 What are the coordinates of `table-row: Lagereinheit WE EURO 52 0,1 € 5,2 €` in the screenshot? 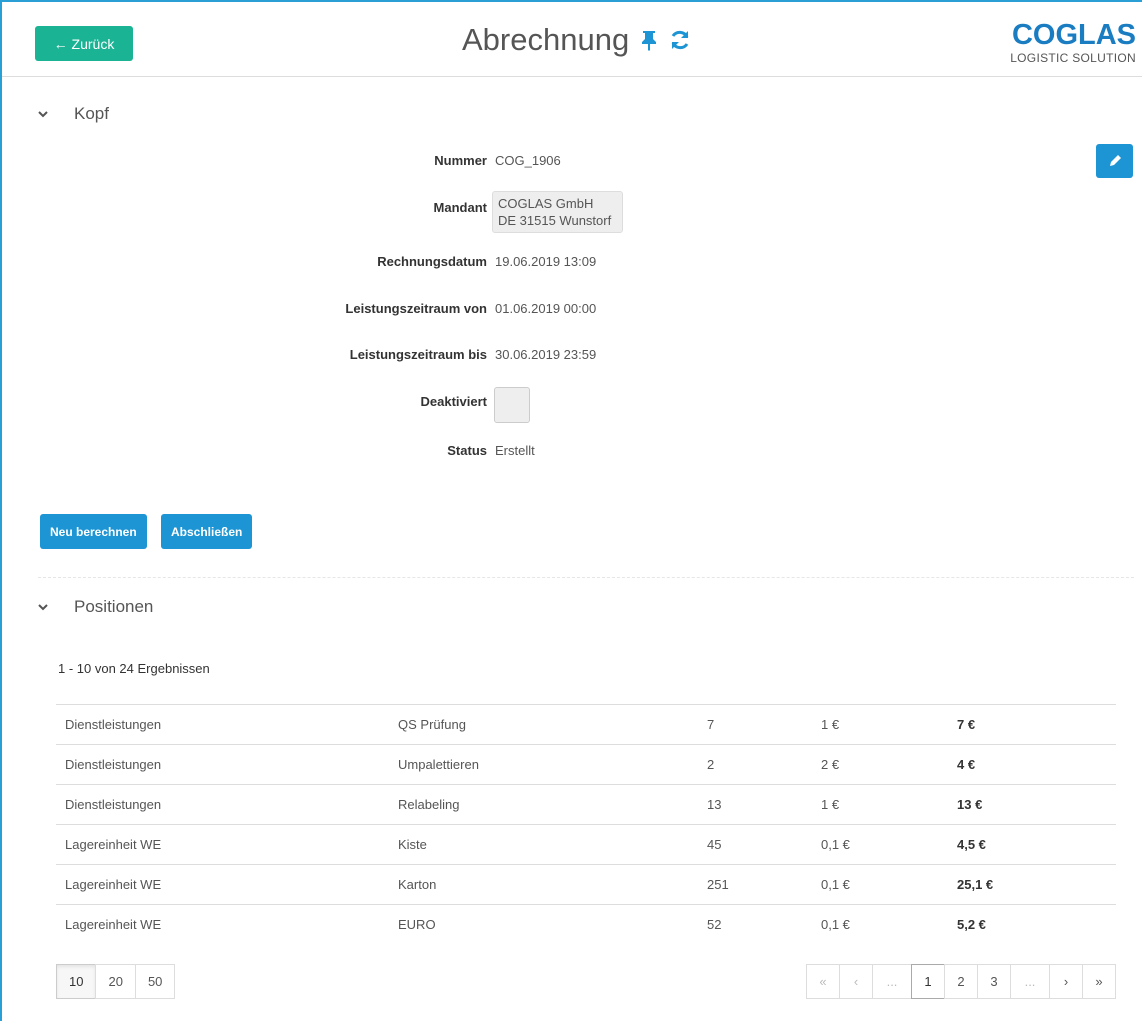 It's located at (586, 924).